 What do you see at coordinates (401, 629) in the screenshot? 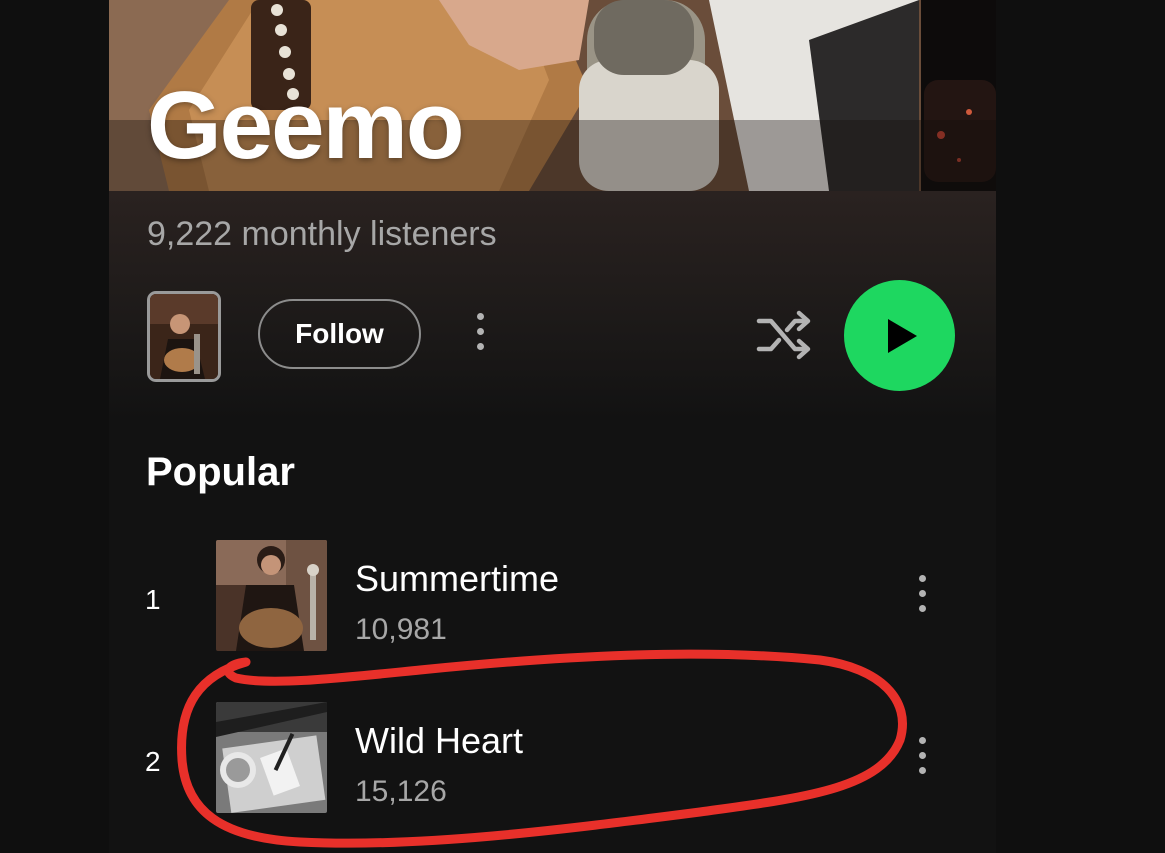
I see `track-play-count: 10,981` at bounding box center [401, 629].